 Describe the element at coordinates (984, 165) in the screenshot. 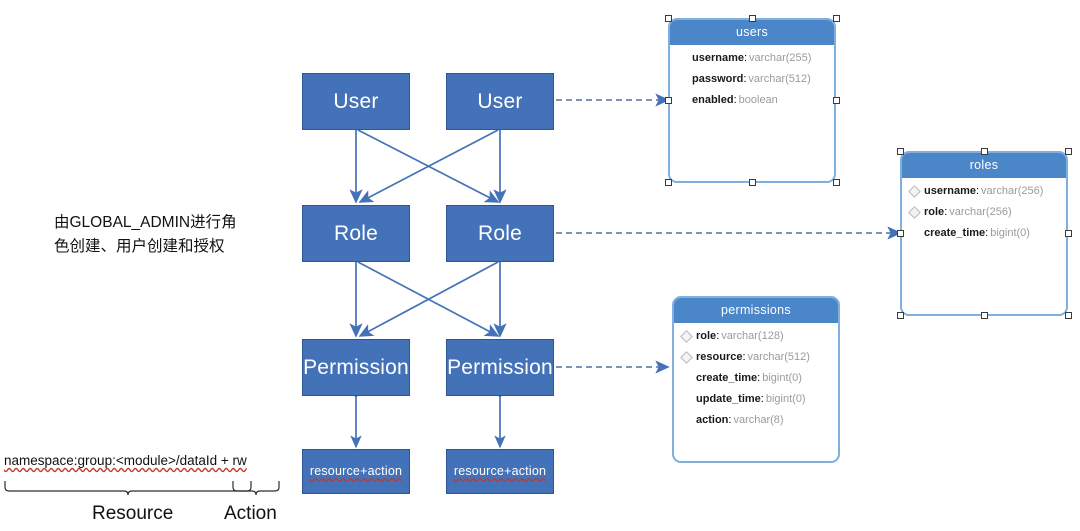

I see `er-table-title: roles` at that location.